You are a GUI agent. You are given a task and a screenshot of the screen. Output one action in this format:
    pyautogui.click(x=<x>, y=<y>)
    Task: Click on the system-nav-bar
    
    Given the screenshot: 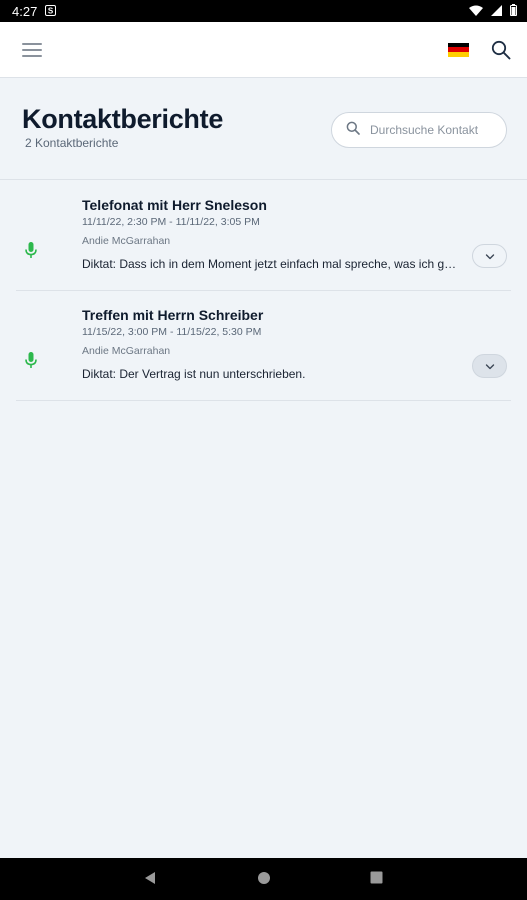 What is the action you would take?
    pyautogui.click(x=263, y=879)
    